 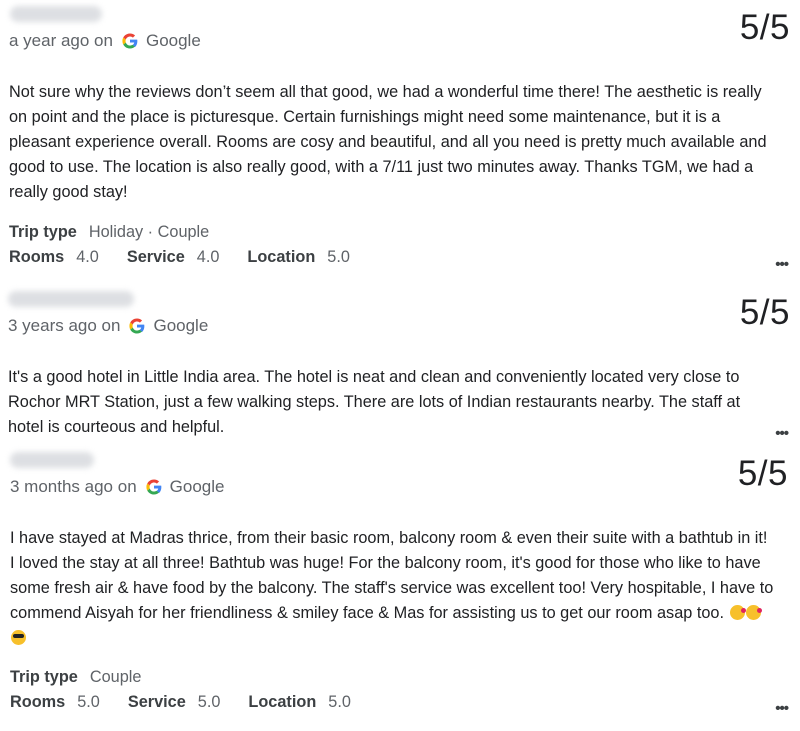 I want to click on trip-type-value: Holiday · Couple, so click(x=149, y=232).